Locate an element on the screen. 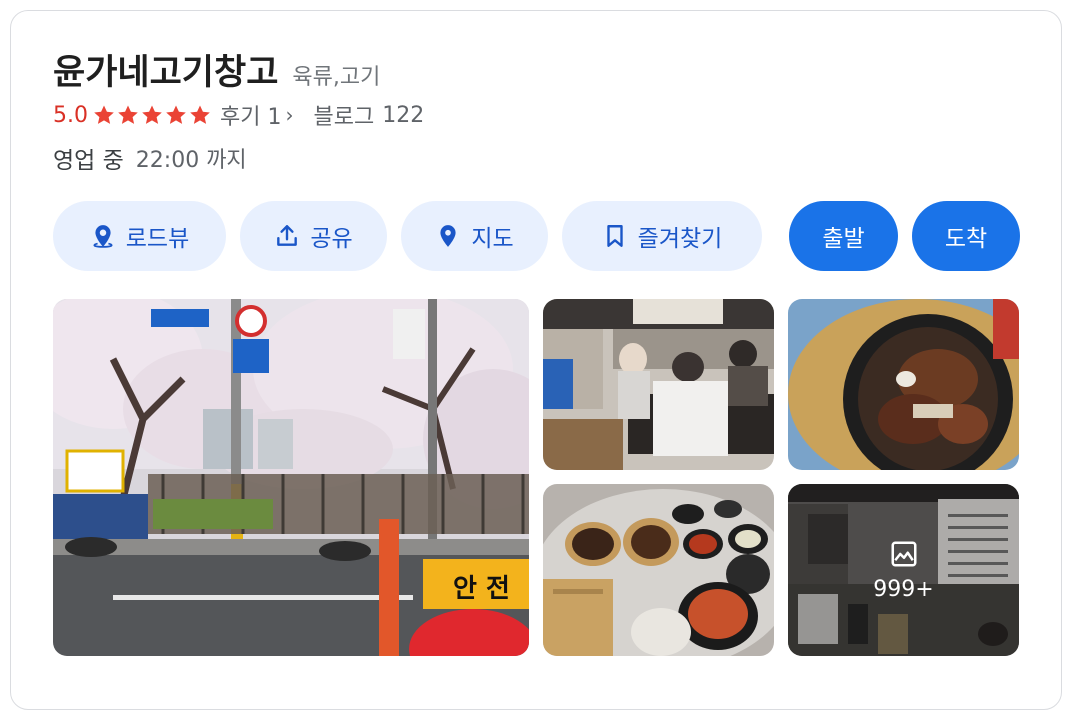  gallery-icon is located at coordinates (903, 553).